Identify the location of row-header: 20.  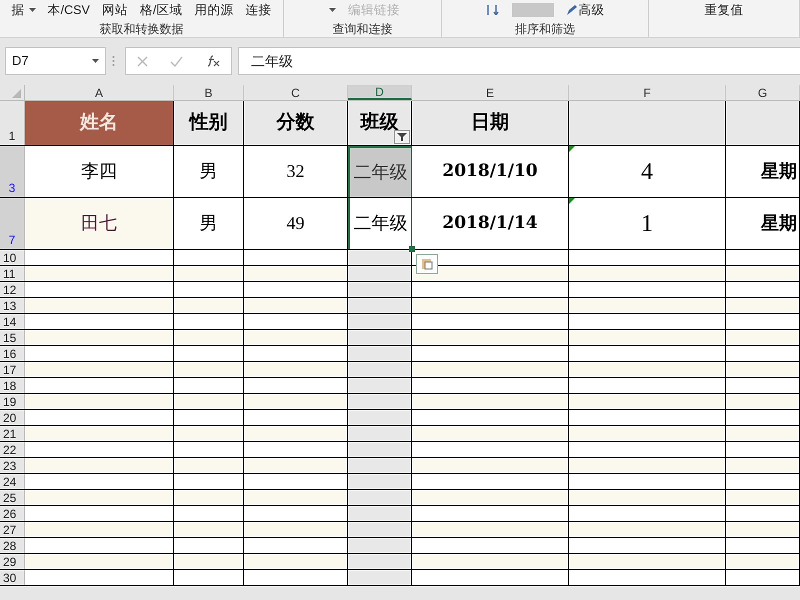
(12, 417).